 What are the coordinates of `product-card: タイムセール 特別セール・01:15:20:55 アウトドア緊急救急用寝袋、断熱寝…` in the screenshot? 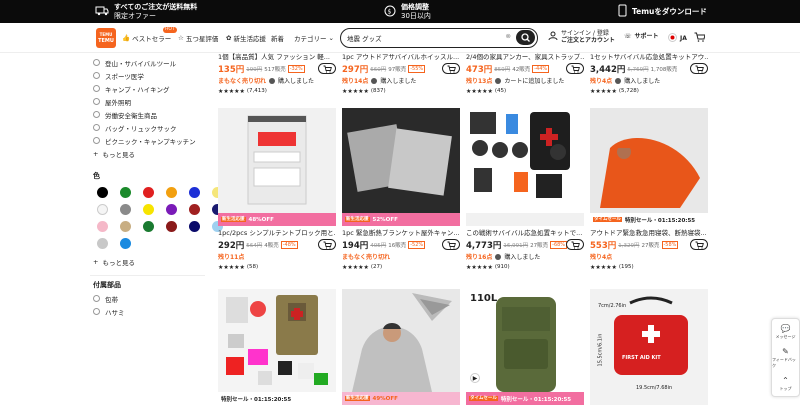 It's located at (649, 190).